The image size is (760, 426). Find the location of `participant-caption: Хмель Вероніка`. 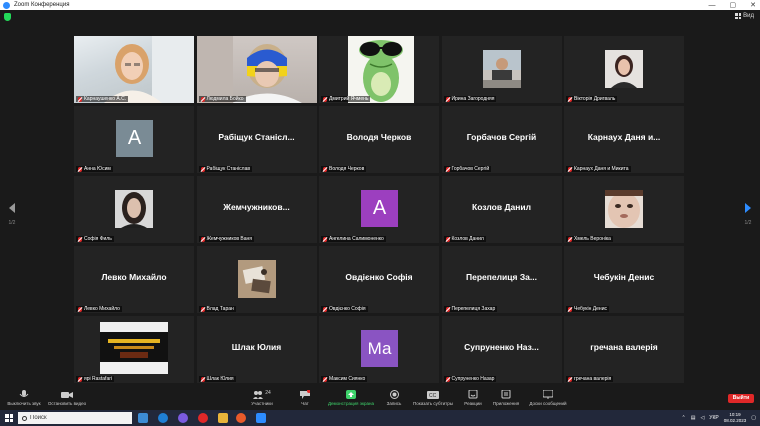

participant-caption: Хмель Вероніка is located at coordinates (589, 239).